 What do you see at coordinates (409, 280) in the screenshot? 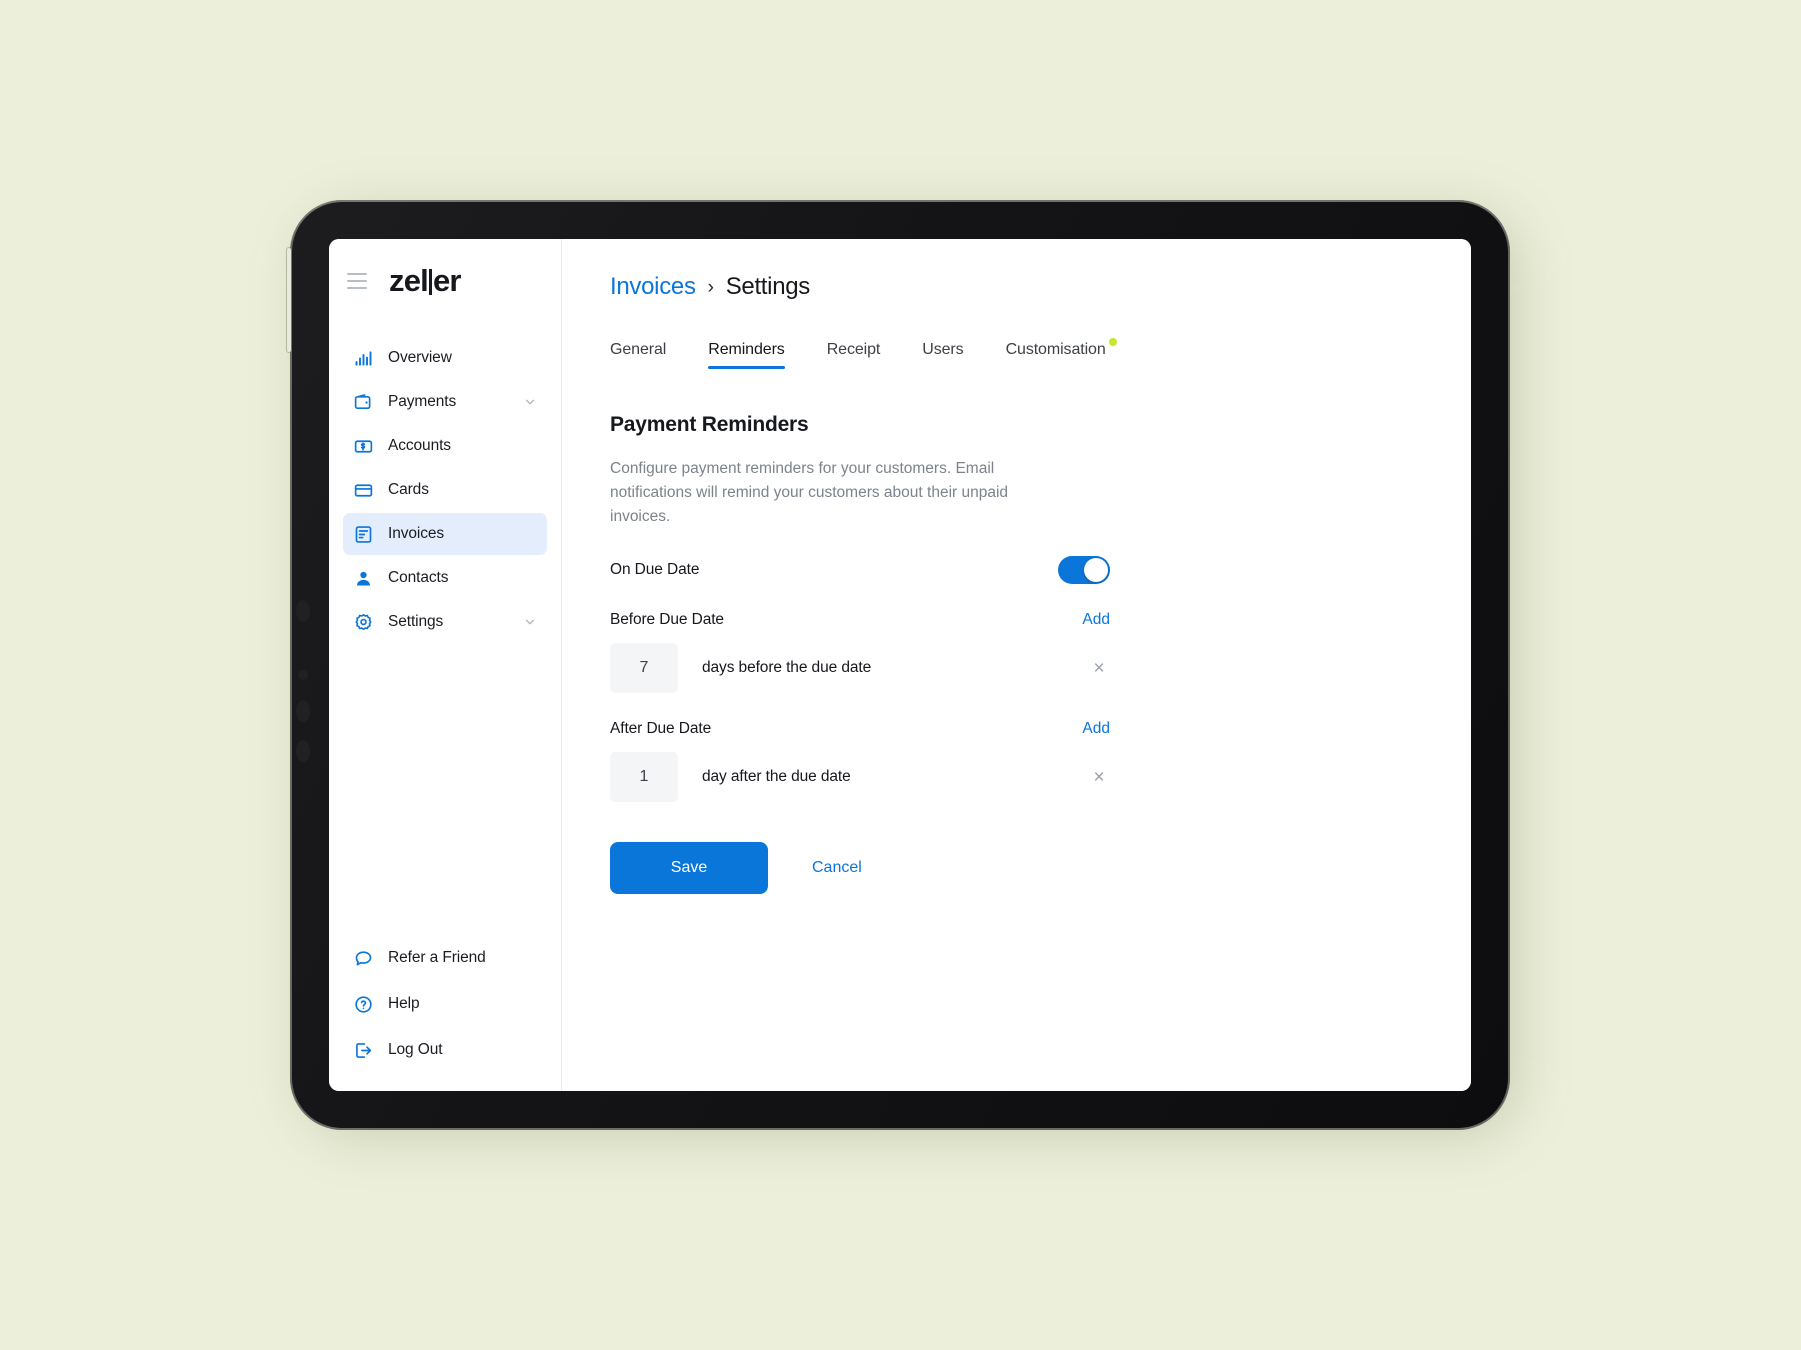
I see `brand-text-before: zel` at bounding box center [409, 280].